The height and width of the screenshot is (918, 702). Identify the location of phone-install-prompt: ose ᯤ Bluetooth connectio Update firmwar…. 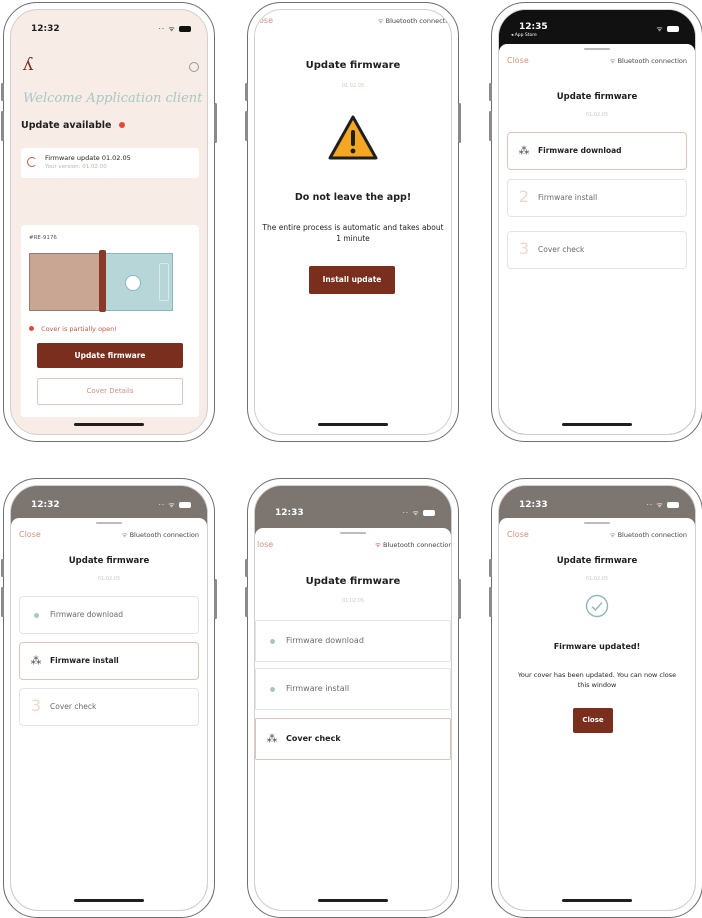
(353, 222).